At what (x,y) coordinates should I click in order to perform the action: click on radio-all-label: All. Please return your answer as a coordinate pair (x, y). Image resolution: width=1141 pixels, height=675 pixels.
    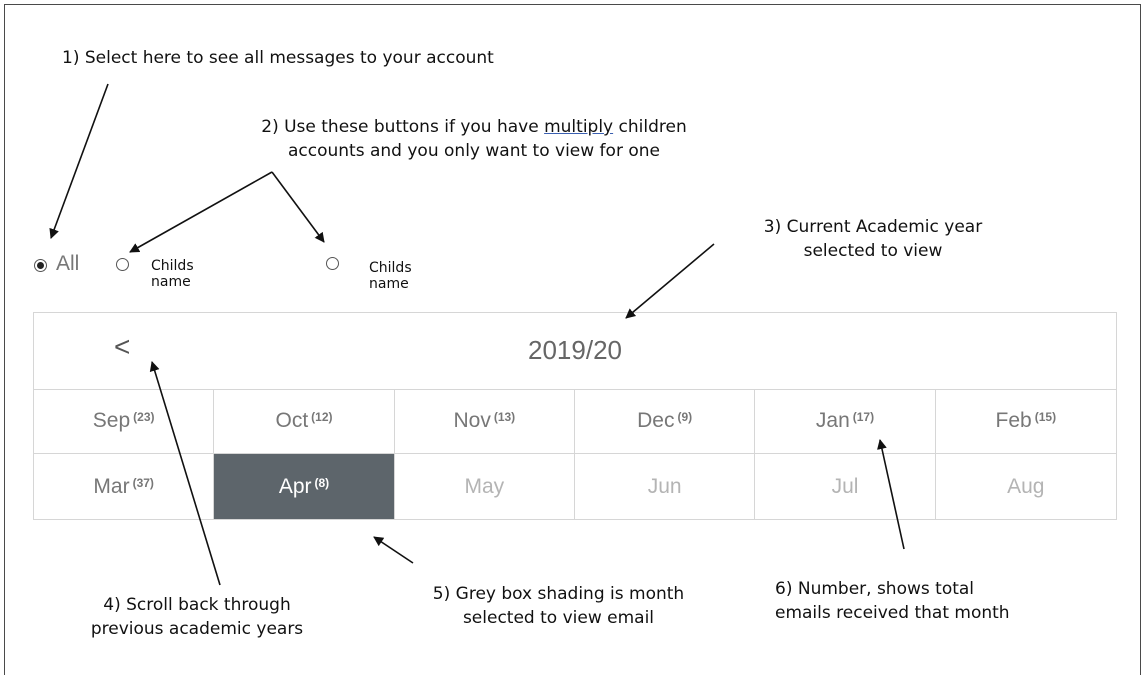
    Looking at the image, I should click on (67, 264).